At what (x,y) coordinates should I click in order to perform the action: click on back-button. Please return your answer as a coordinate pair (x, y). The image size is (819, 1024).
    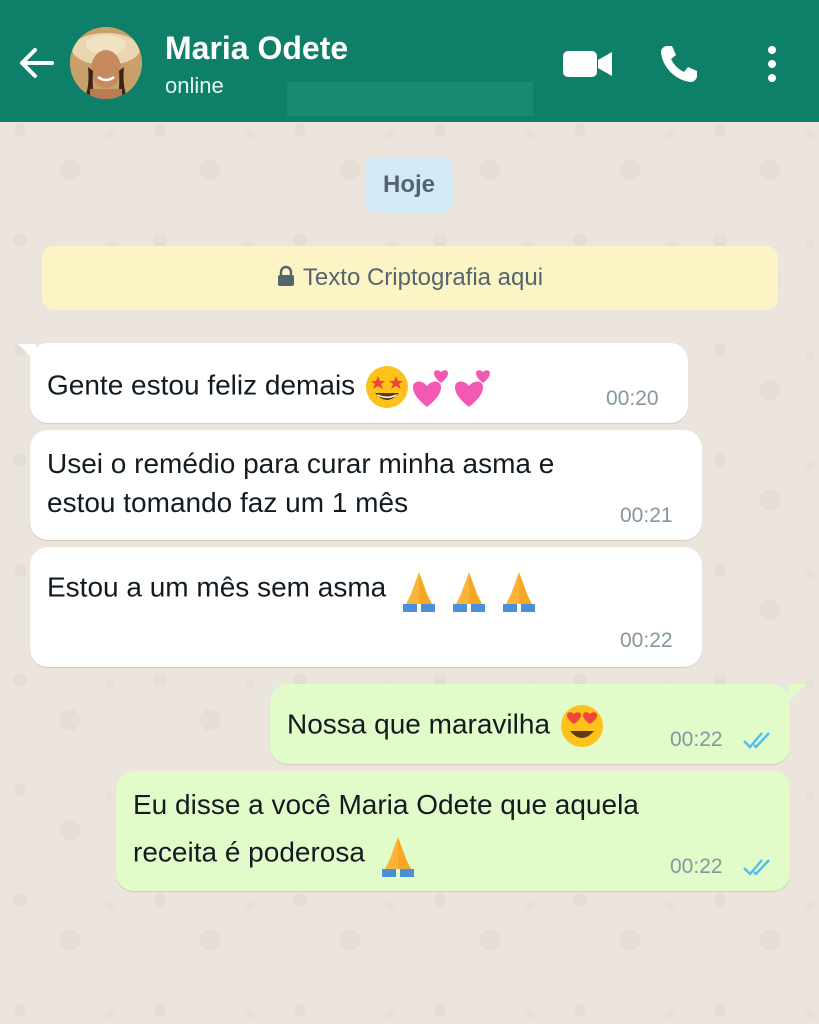
    Looking at the image, I should click on (37, 63).